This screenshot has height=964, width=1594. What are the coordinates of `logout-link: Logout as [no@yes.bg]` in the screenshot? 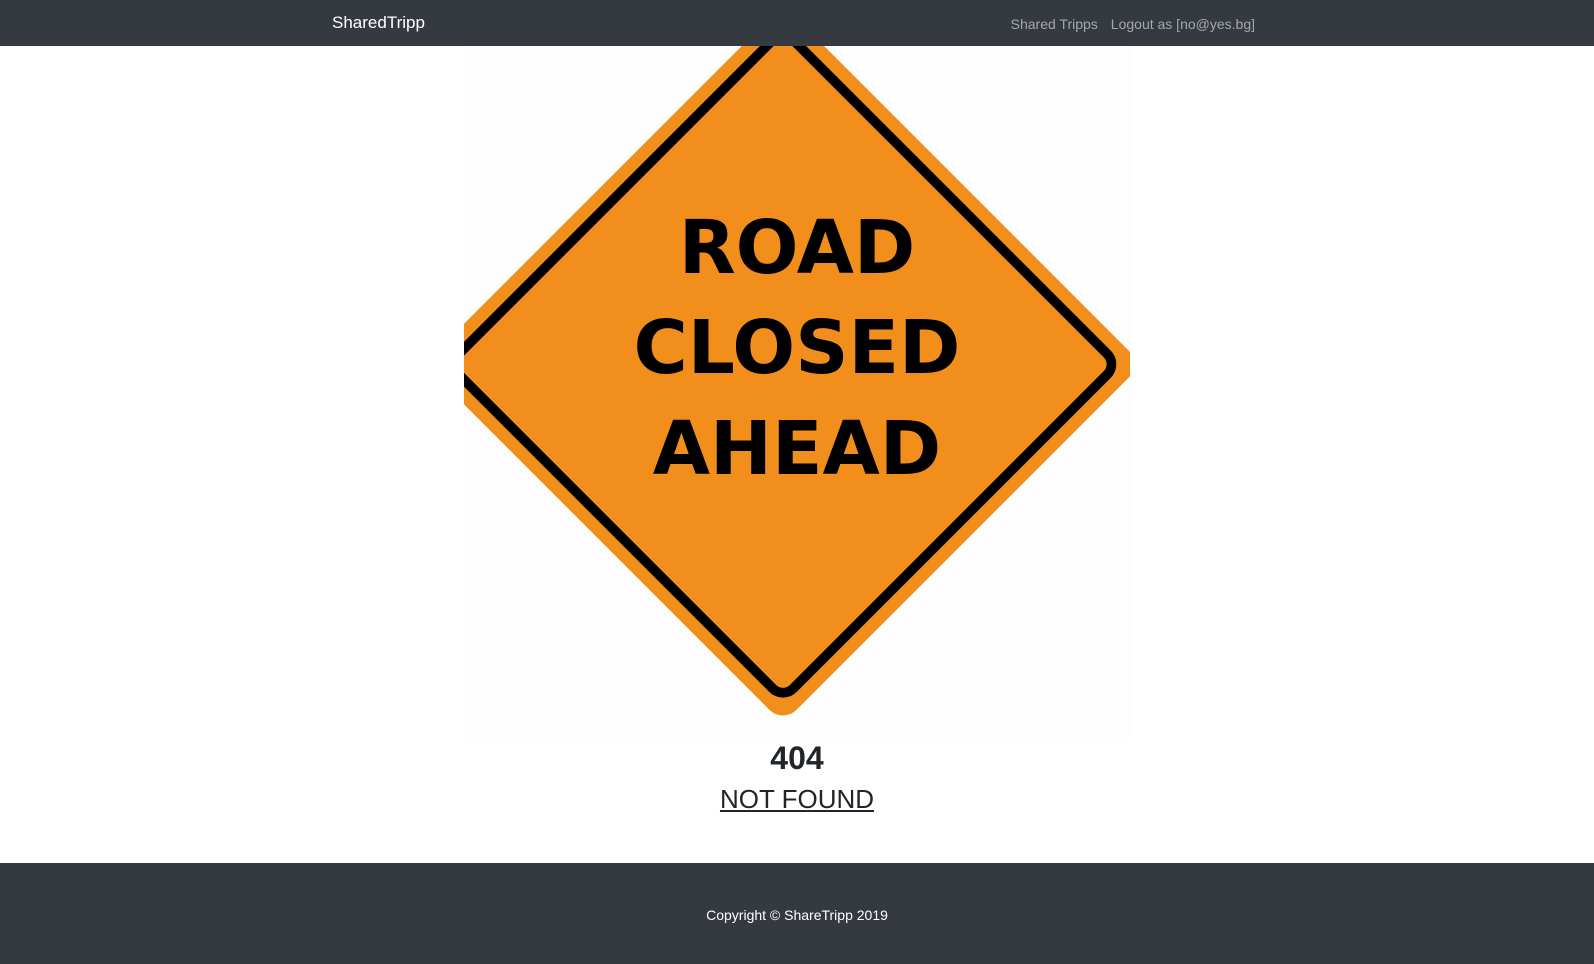 It's located at (1183, 24).